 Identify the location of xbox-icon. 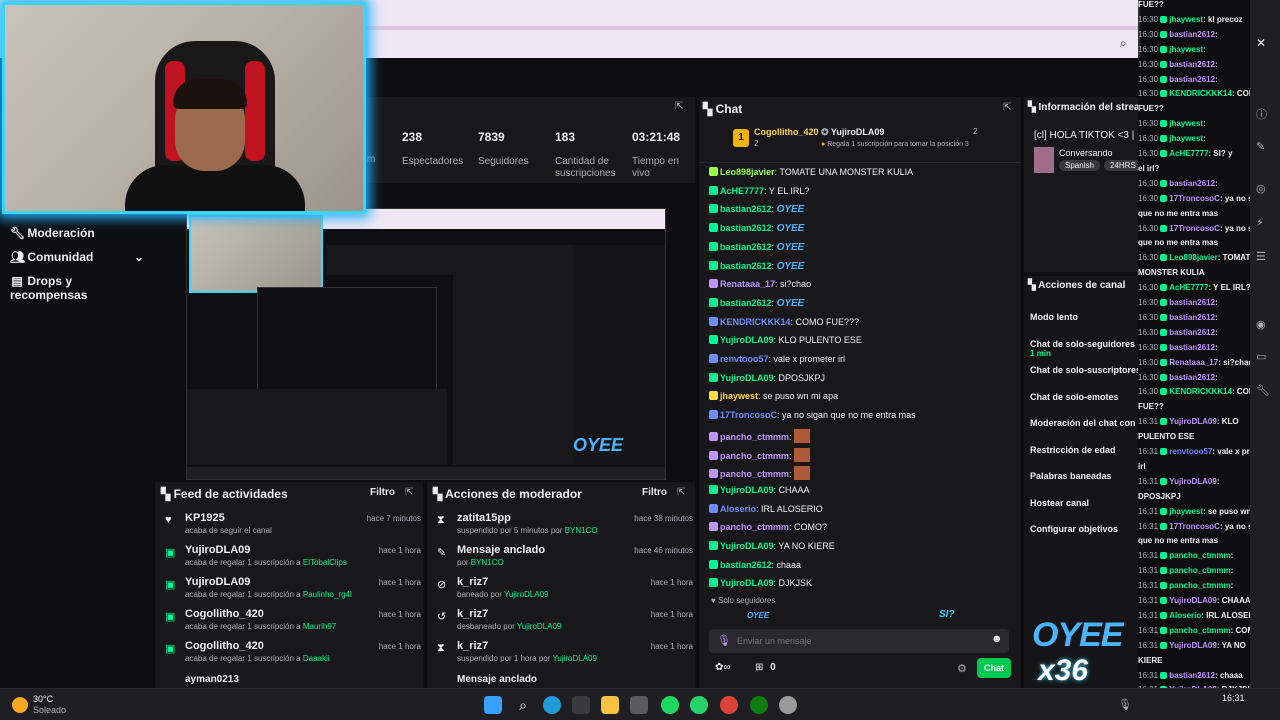
(759, 705).